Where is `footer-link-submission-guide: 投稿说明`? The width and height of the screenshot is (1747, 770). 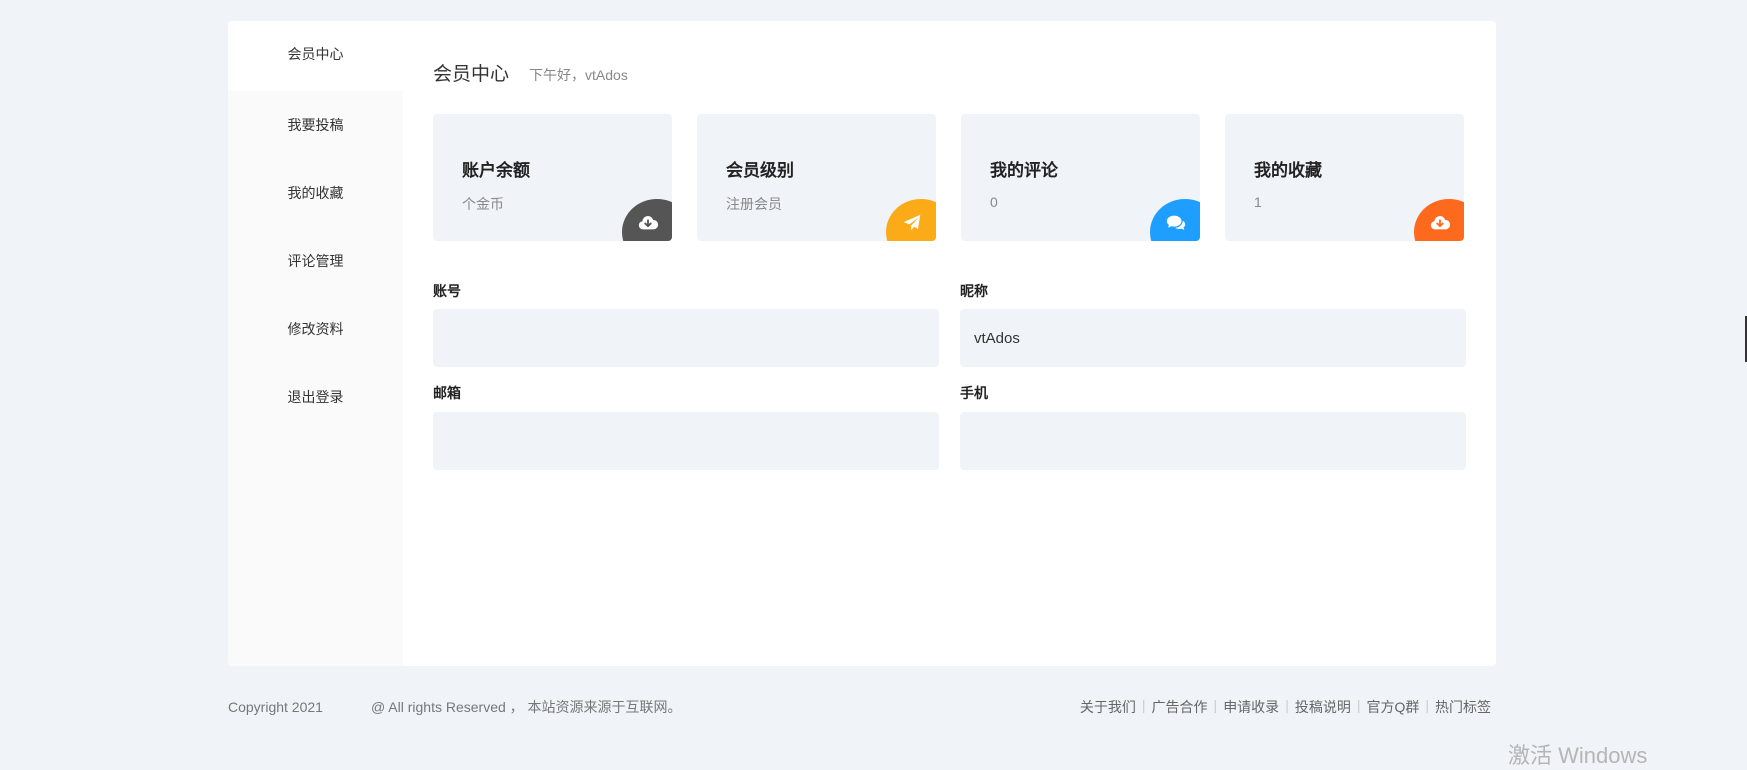 footer-link-submission-guide: 投稿说明 is located at coordinates (1323, 707).